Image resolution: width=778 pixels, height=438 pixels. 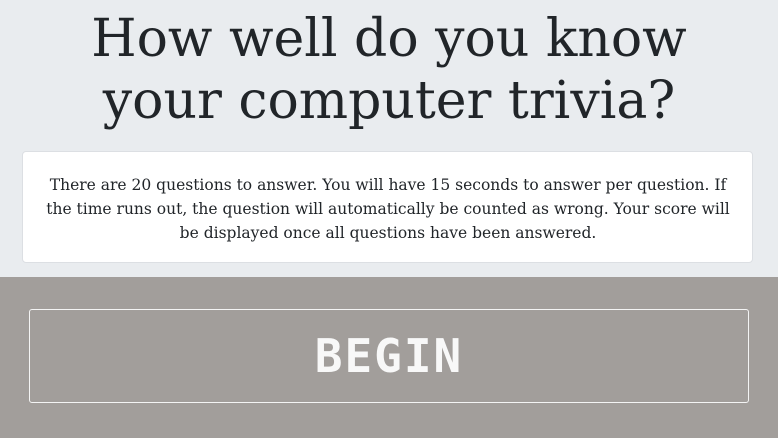 What do you see at coordinates (389, 101) in the screenshot?
I see `title-line-2: your computer trivia?` at bounding box center [389, 101].